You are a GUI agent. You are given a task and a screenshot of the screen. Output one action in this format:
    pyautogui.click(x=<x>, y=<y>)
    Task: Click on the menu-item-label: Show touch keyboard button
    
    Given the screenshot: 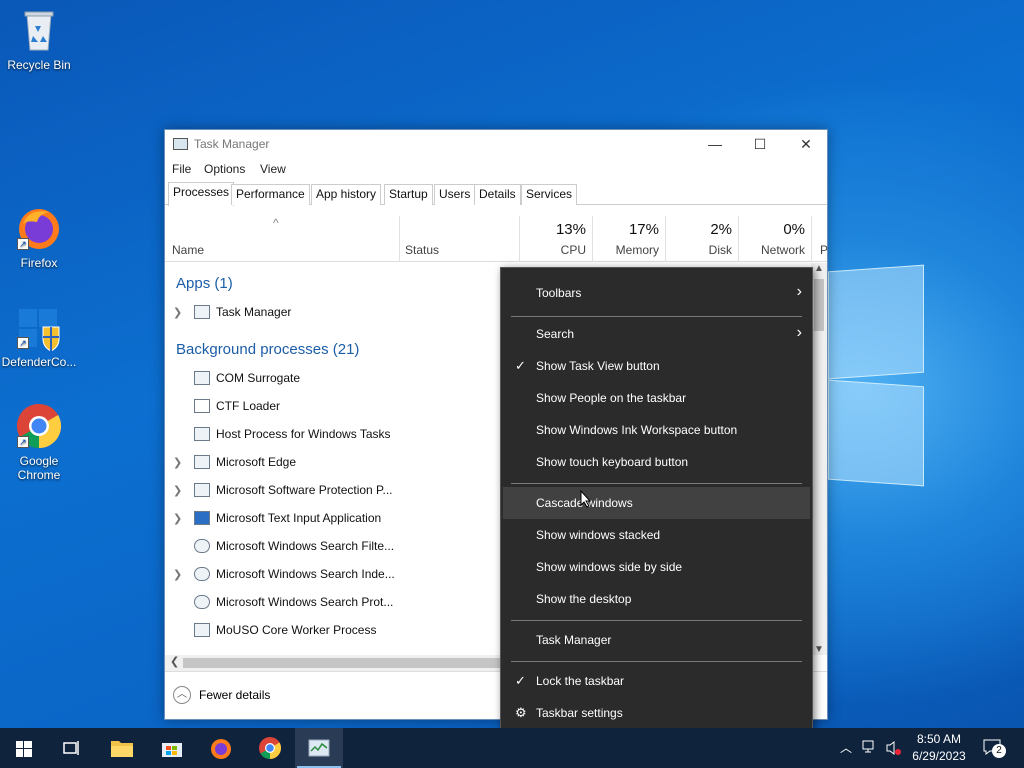 What is the action you would take?
    pyautogui.click(x=612, y=462)
    